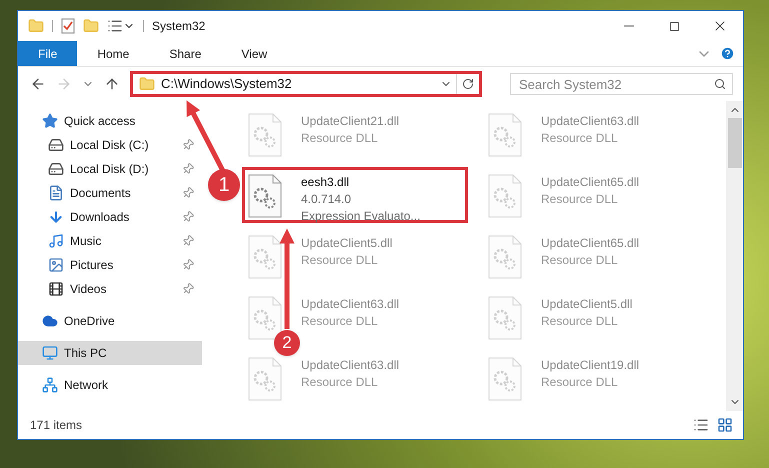 The width and height of the screenshot is (769, 468). Describe the element at coordinates (56, 241) in the screenshot. I see `music-note-icon` at that location.